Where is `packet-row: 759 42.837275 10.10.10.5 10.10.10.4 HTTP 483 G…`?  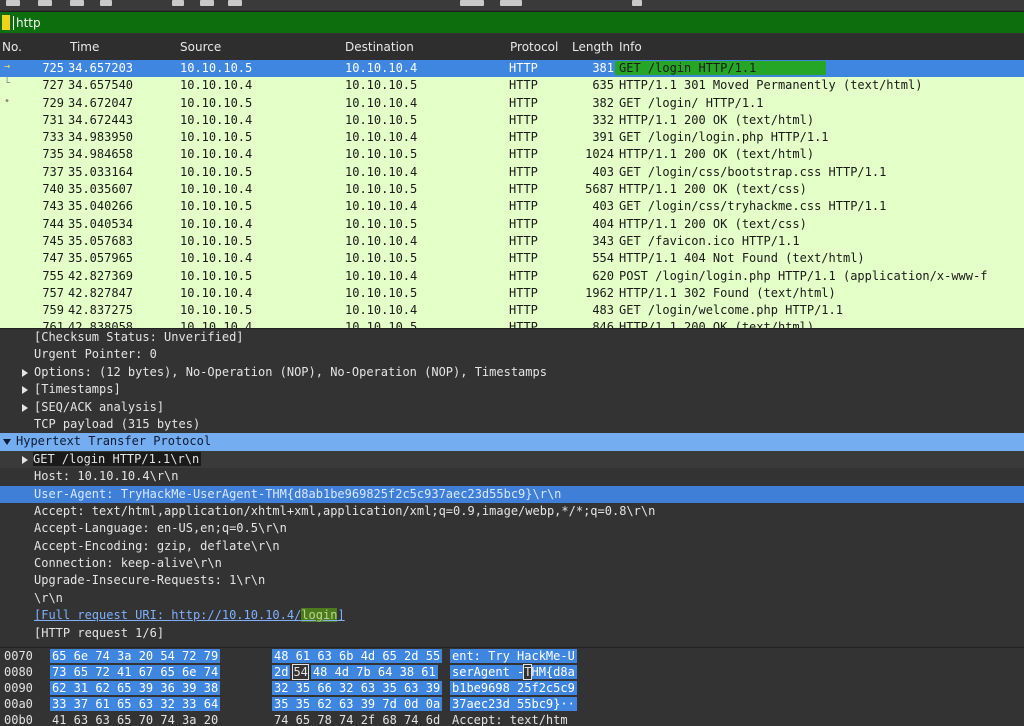 packet-row: 759 42.837275 10.10.10.5 10.10.10.4 HTTP 483 G… is located at coordinates (512, 310).